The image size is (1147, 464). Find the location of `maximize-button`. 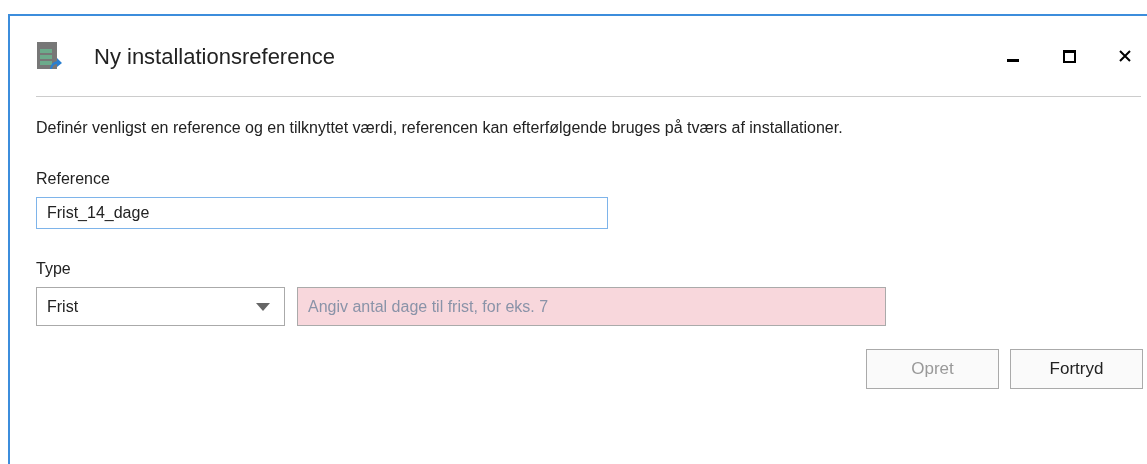

maximize-button is located at coordinates (1069, 56).